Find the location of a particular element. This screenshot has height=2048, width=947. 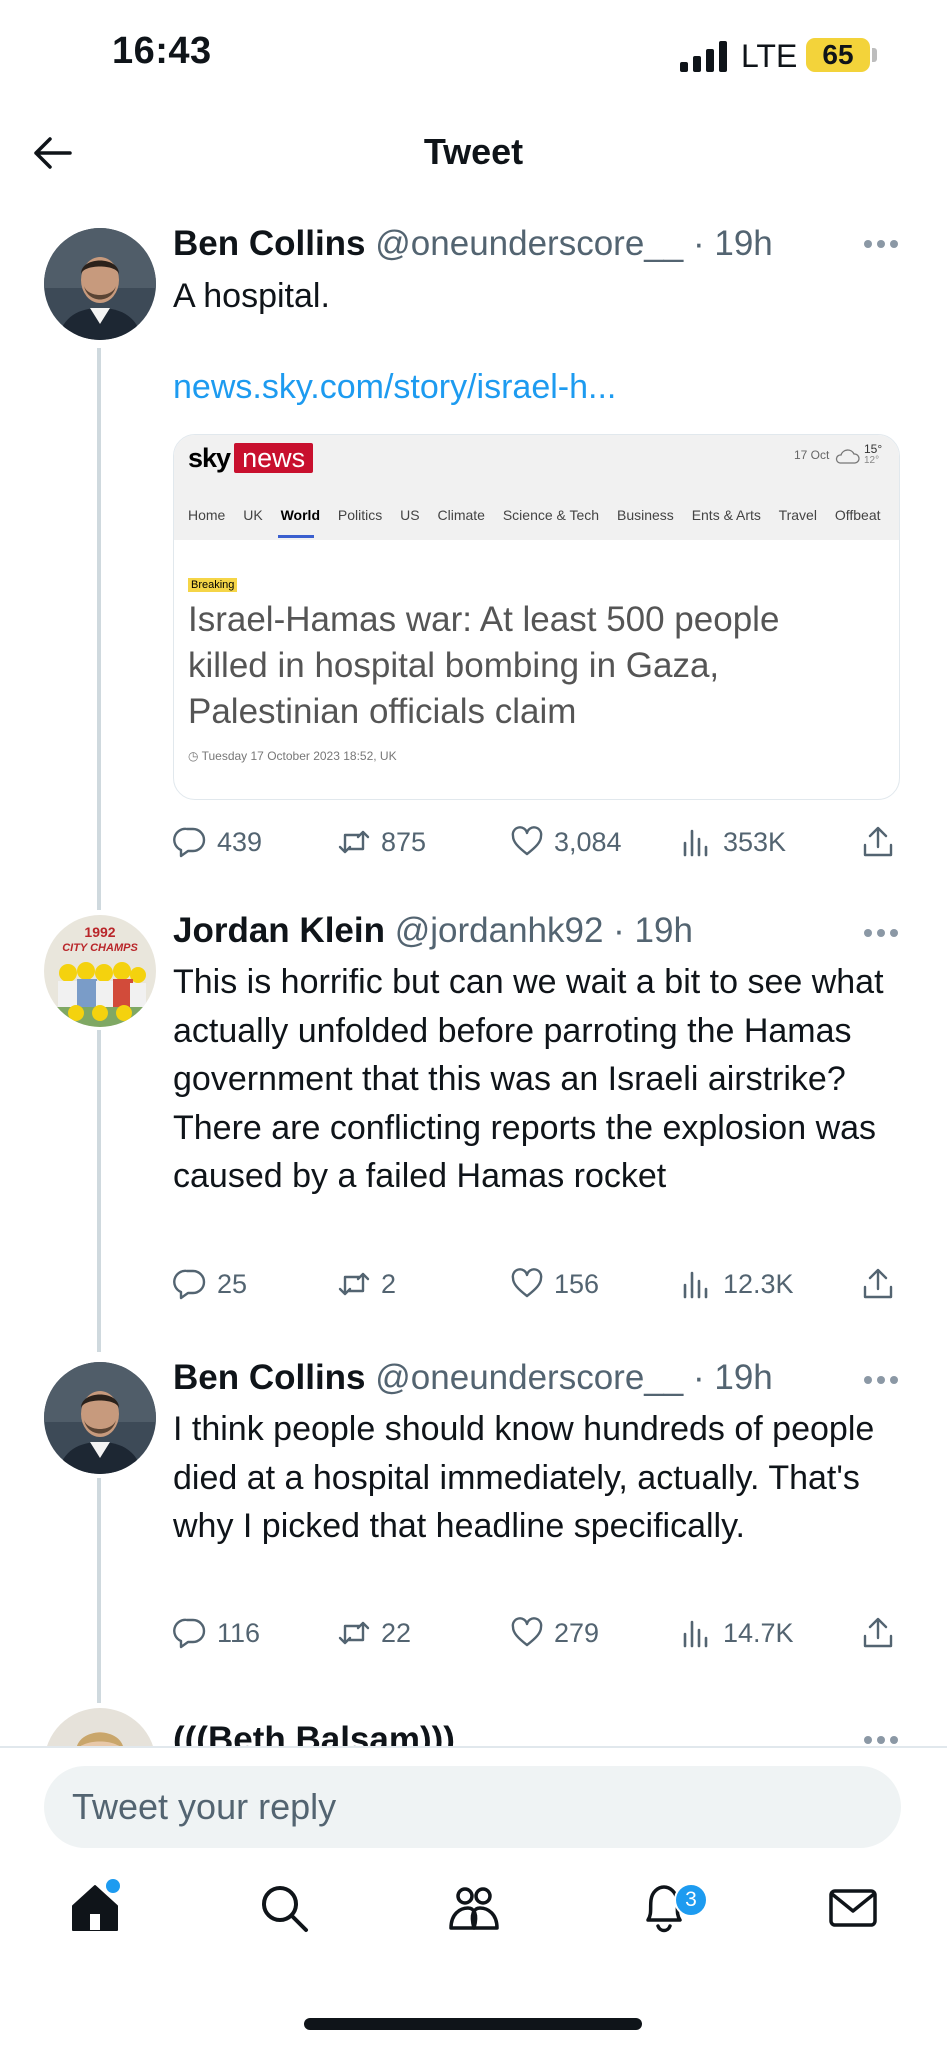

communities-icon is located at coordinates (474, 1908).